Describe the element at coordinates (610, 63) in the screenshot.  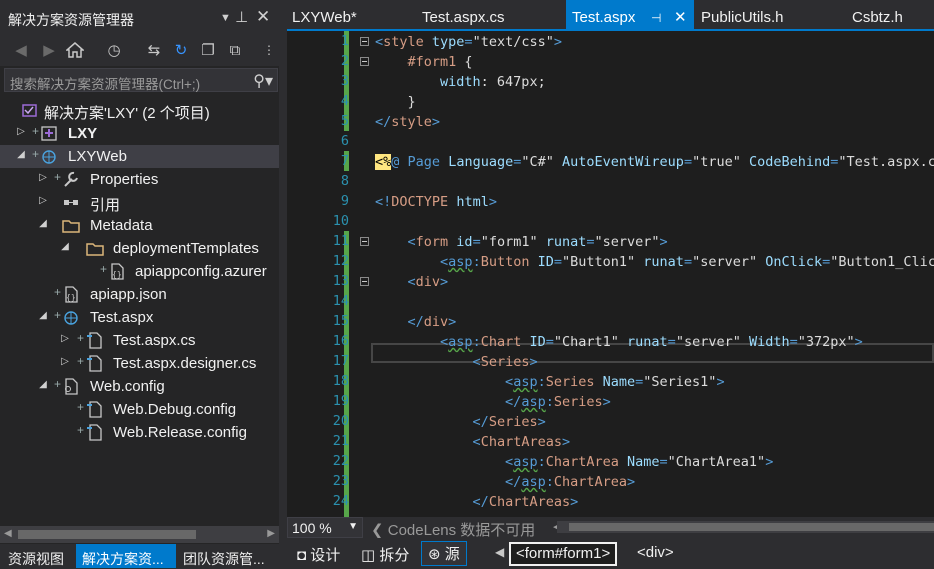
I see `code-line: 2 #form1 {` at that location.